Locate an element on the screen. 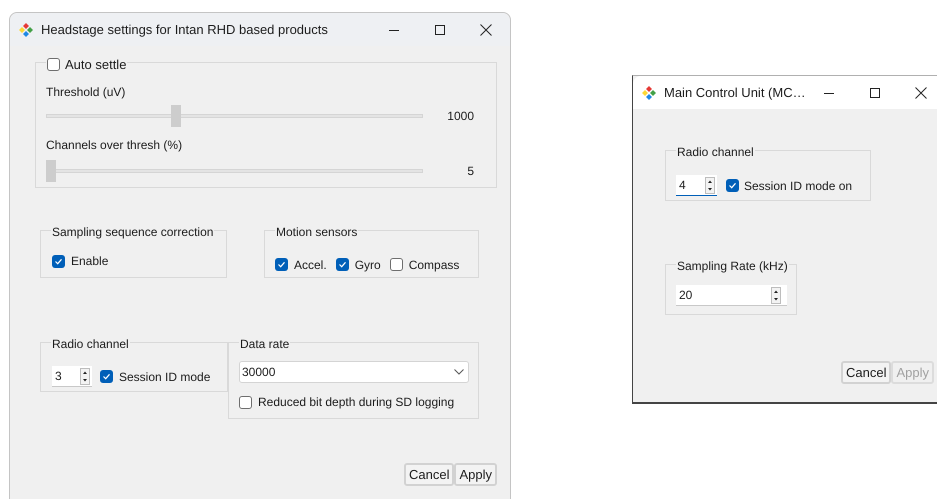  spin-box: 4 is located at coordinates (696, 185).